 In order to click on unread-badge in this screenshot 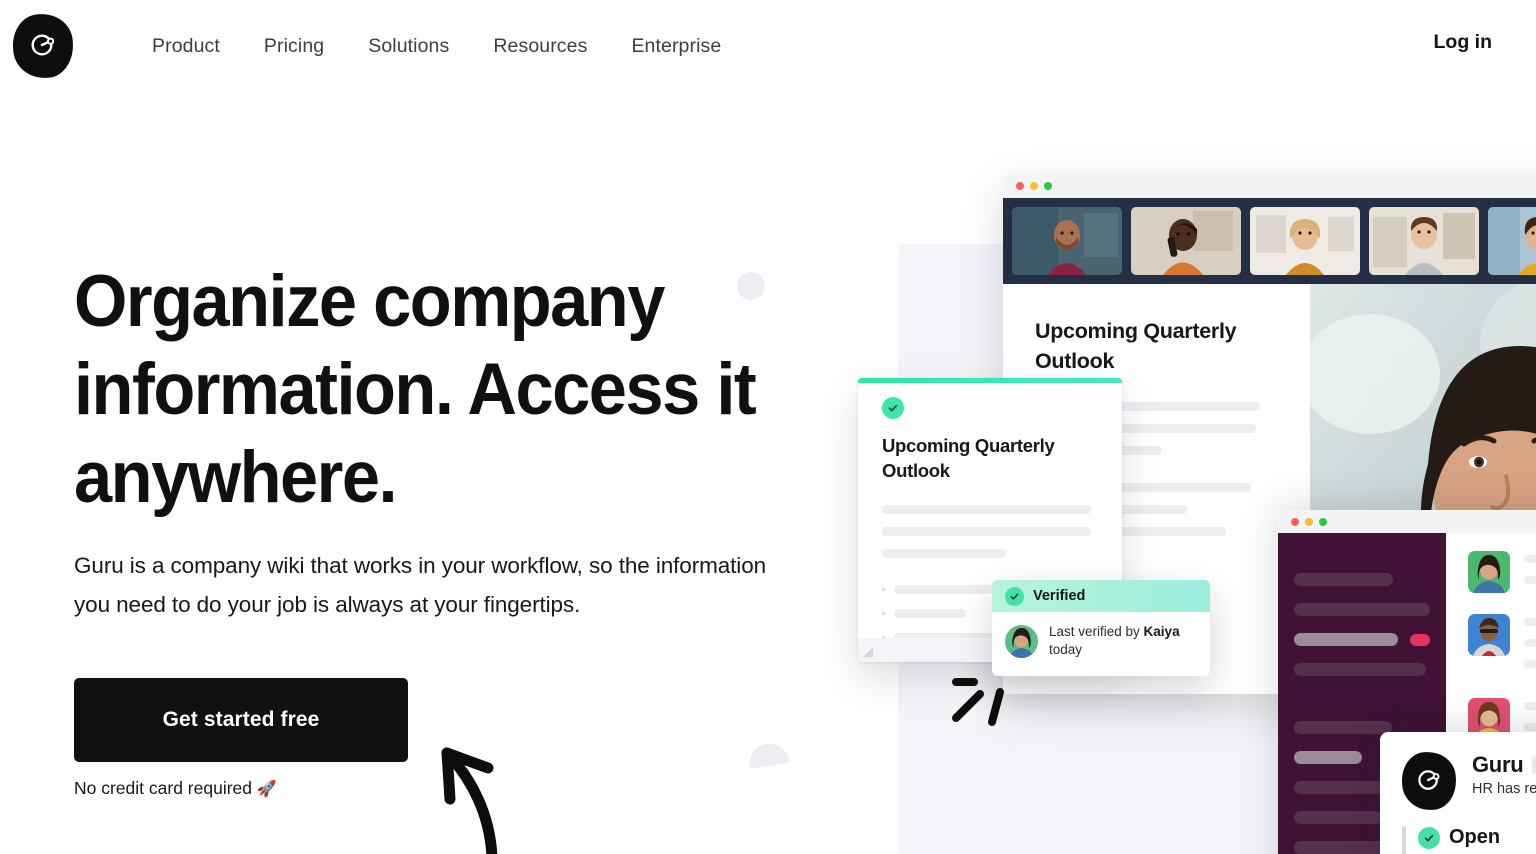, I will do `click(1420, 639)`.